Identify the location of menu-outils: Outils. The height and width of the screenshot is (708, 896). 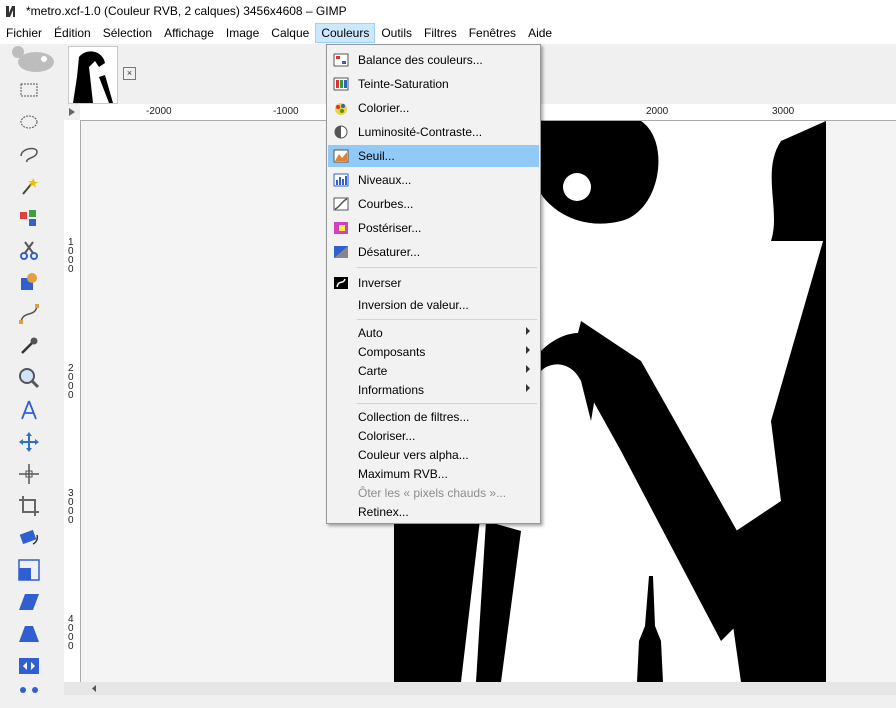
(396, 33).